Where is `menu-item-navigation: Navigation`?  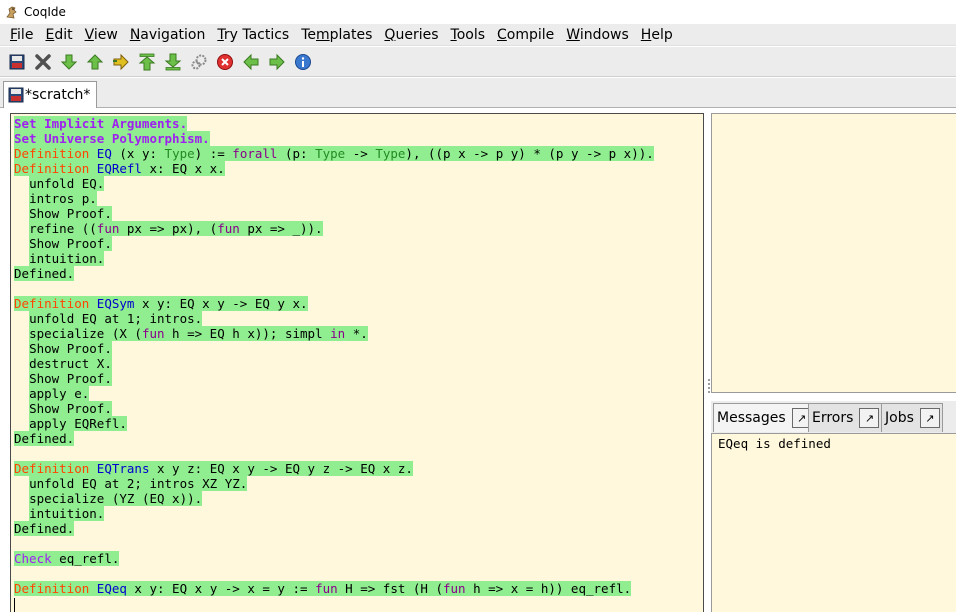
menu-item-navigation: Navigation is located at coordinates (168, 35).